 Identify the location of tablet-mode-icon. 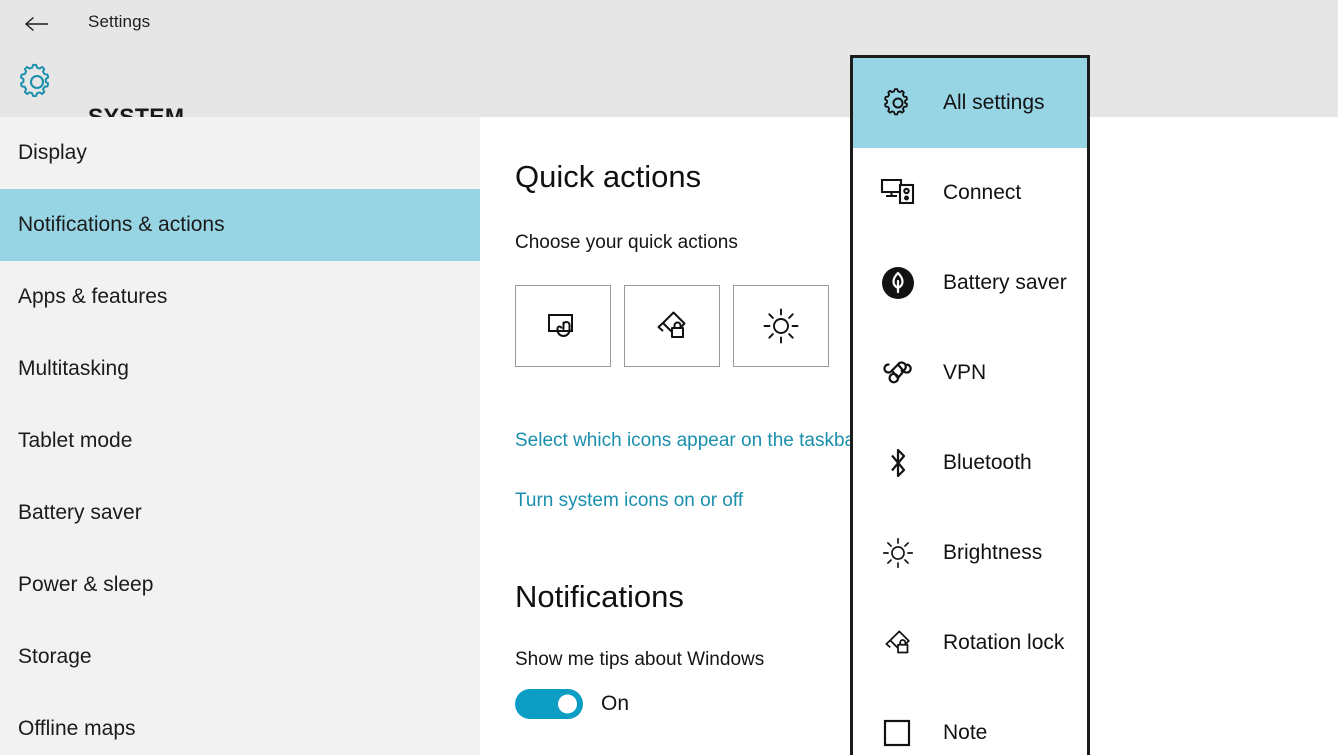
(563, 326).